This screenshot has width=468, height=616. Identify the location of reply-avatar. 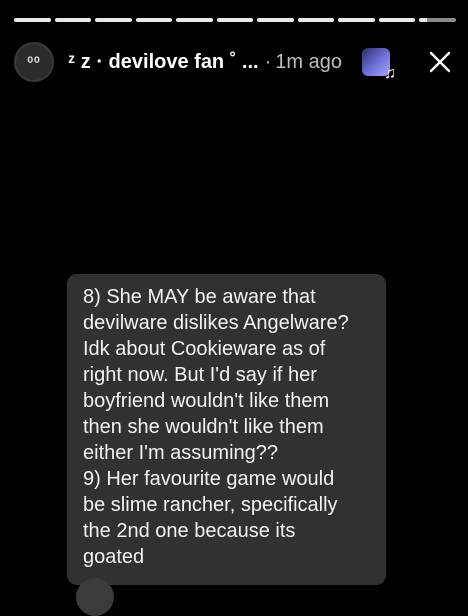
(95, 597).